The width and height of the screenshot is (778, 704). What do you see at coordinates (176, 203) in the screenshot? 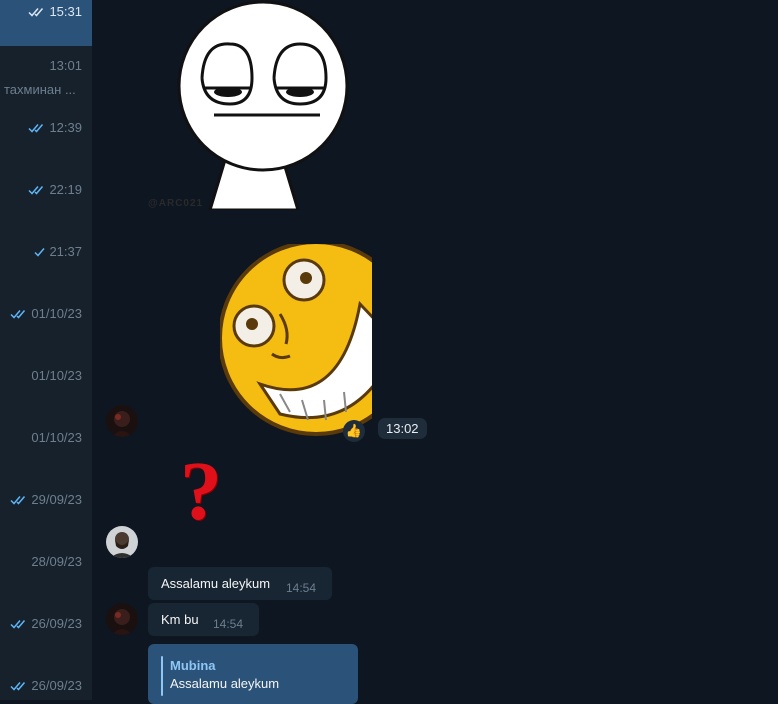
I see `sticker-watermark: @ARC021` at bounding box center [176, 203].